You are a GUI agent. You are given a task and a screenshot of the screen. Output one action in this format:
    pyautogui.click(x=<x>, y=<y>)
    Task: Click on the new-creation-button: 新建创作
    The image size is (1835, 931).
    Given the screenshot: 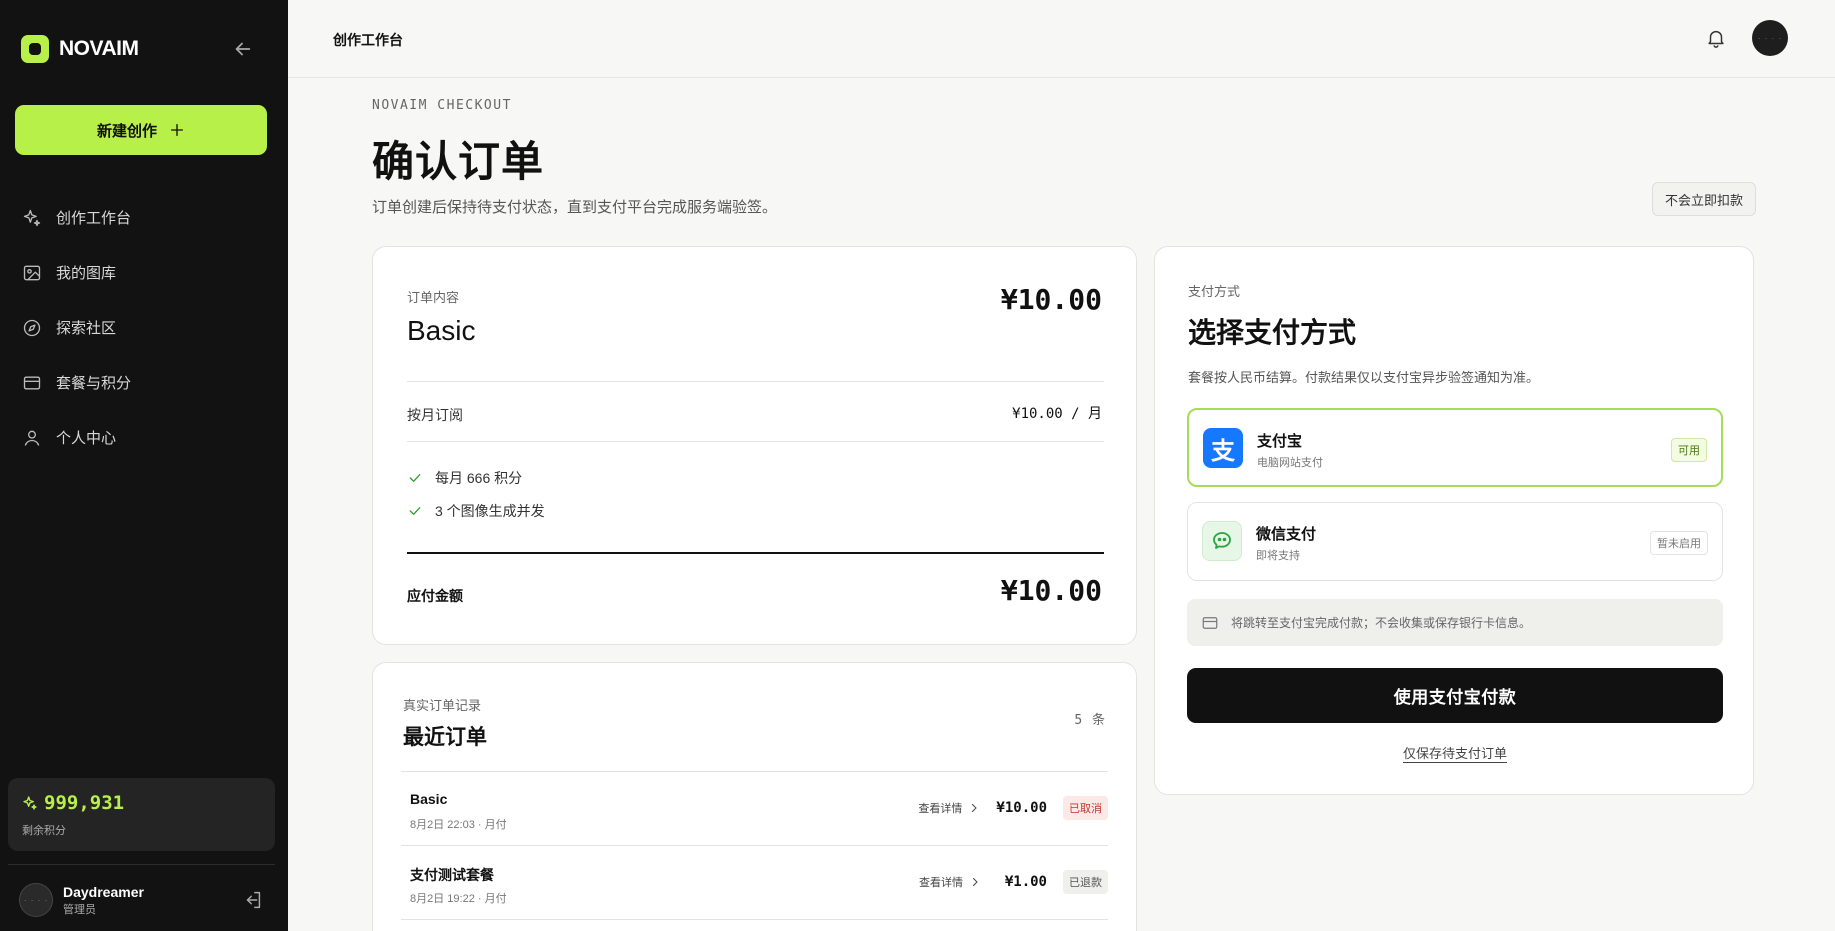 What is the action you would take?
    pyautogui.click(x=141, y=130)
    